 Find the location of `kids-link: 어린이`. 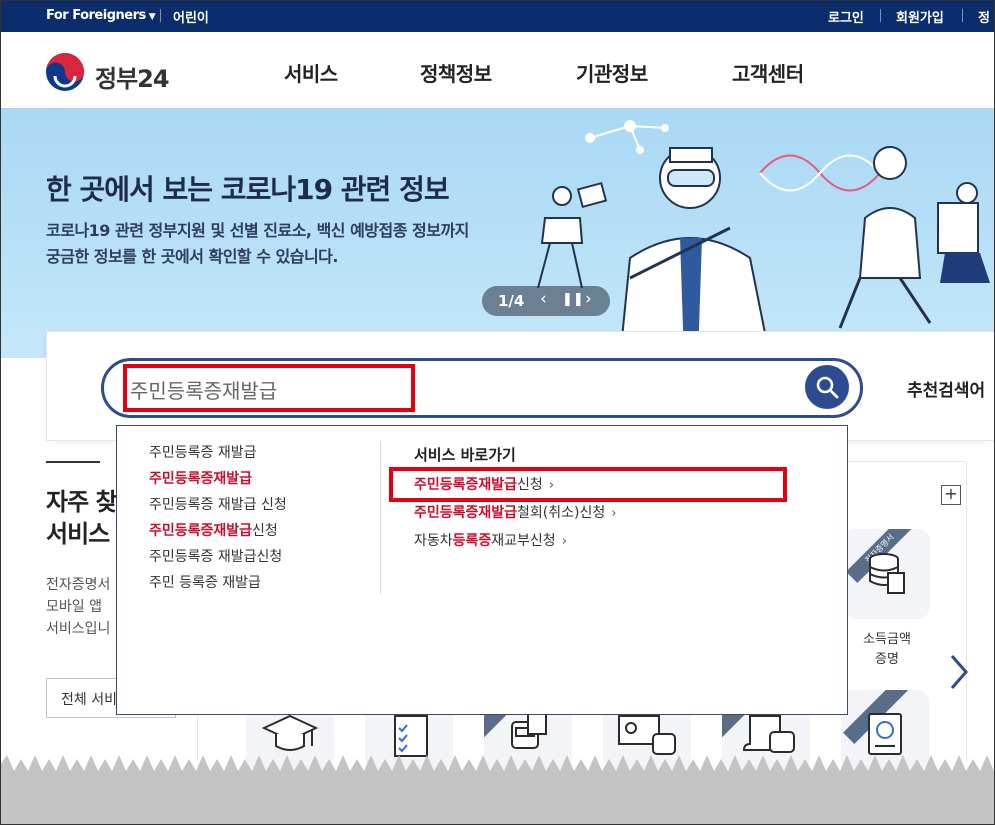

kids-link: 어린이 is located at coordinates (191, 16).